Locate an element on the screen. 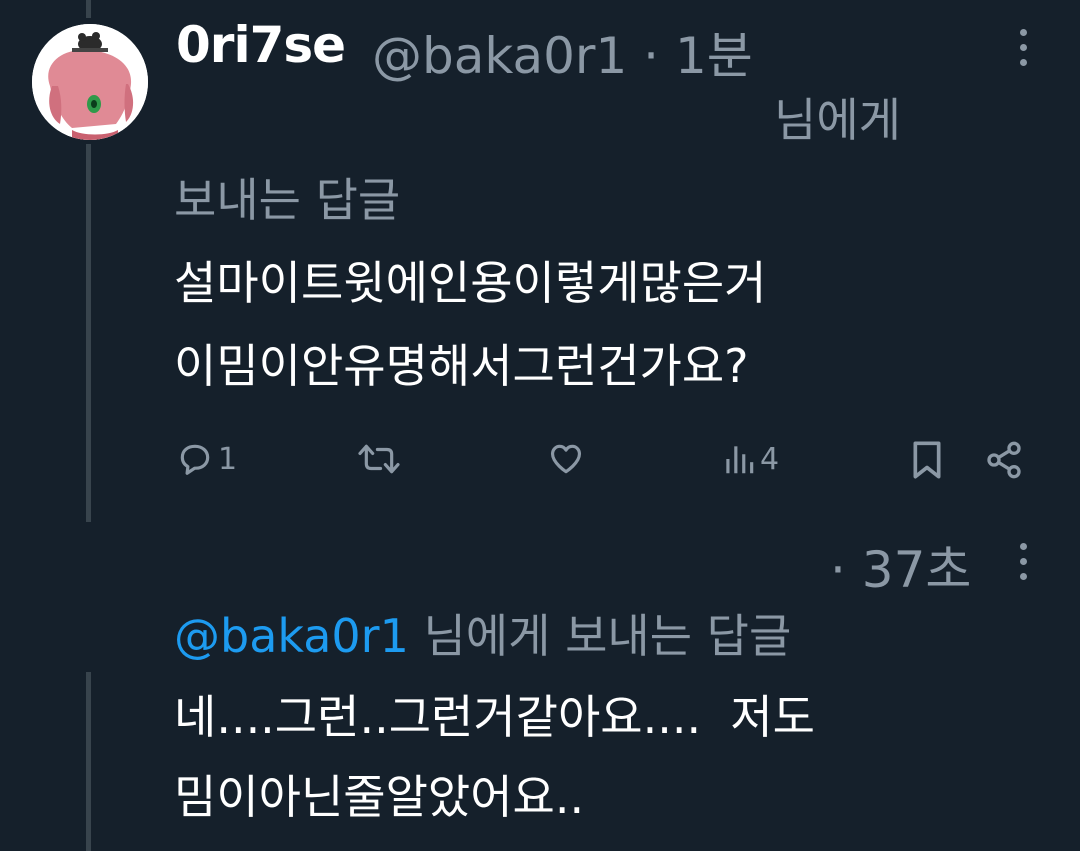  retweet-button is located at coordinates (379, 459).